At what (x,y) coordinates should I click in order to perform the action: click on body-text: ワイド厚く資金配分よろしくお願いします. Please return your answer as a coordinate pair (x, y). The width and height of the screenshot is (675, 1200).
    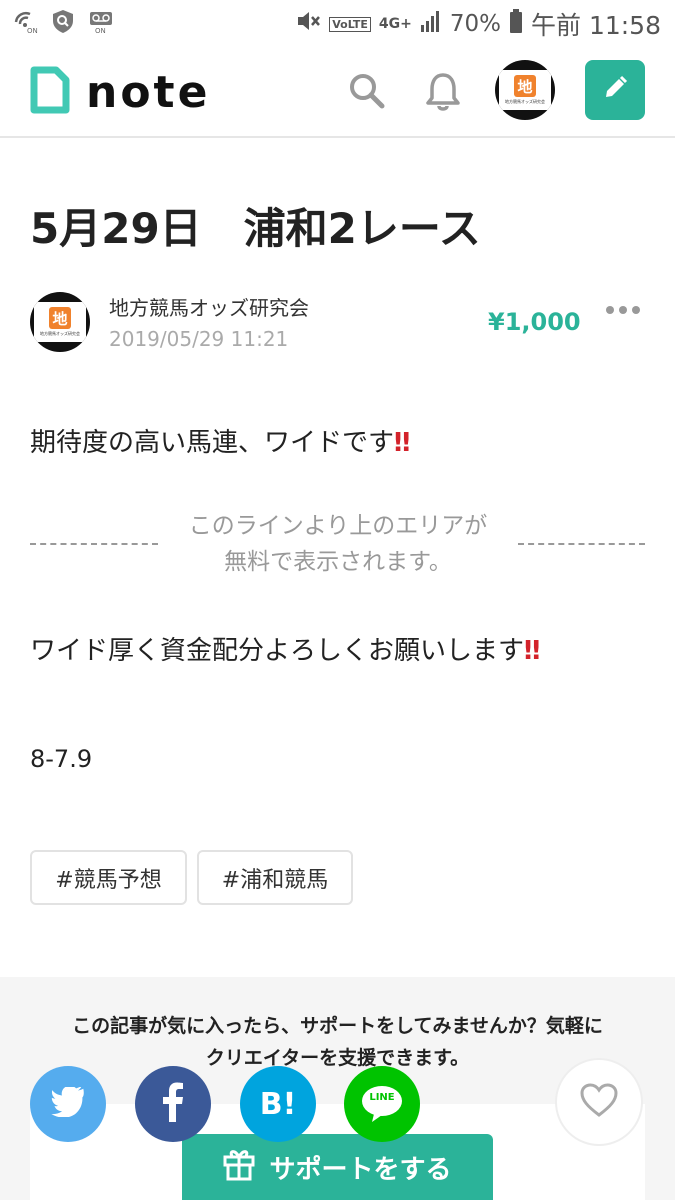
    Looking at the image, I should click on (277, 651).